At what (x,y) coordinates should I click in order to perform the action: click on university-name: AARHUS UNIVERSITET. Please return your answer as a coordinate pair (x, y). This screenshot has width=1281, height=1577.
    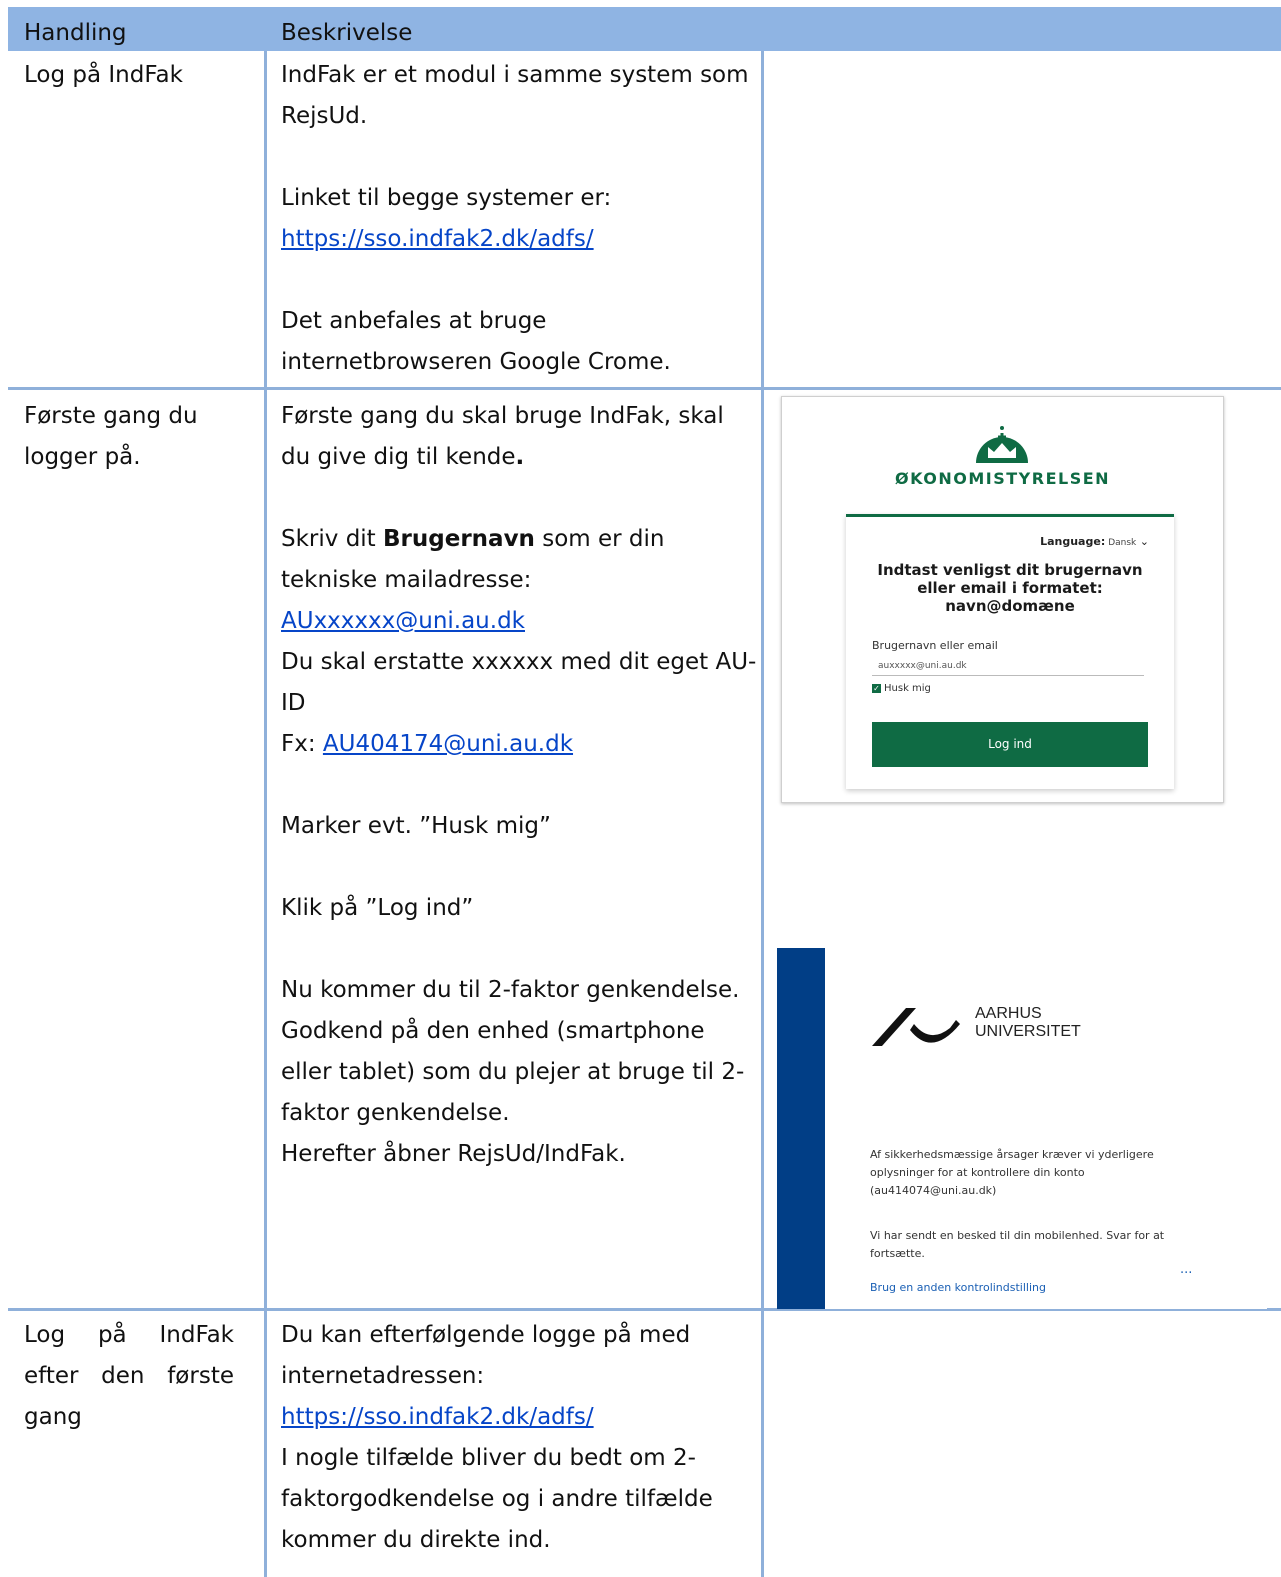
    Looking at the image, I should click on (1028, 1022).